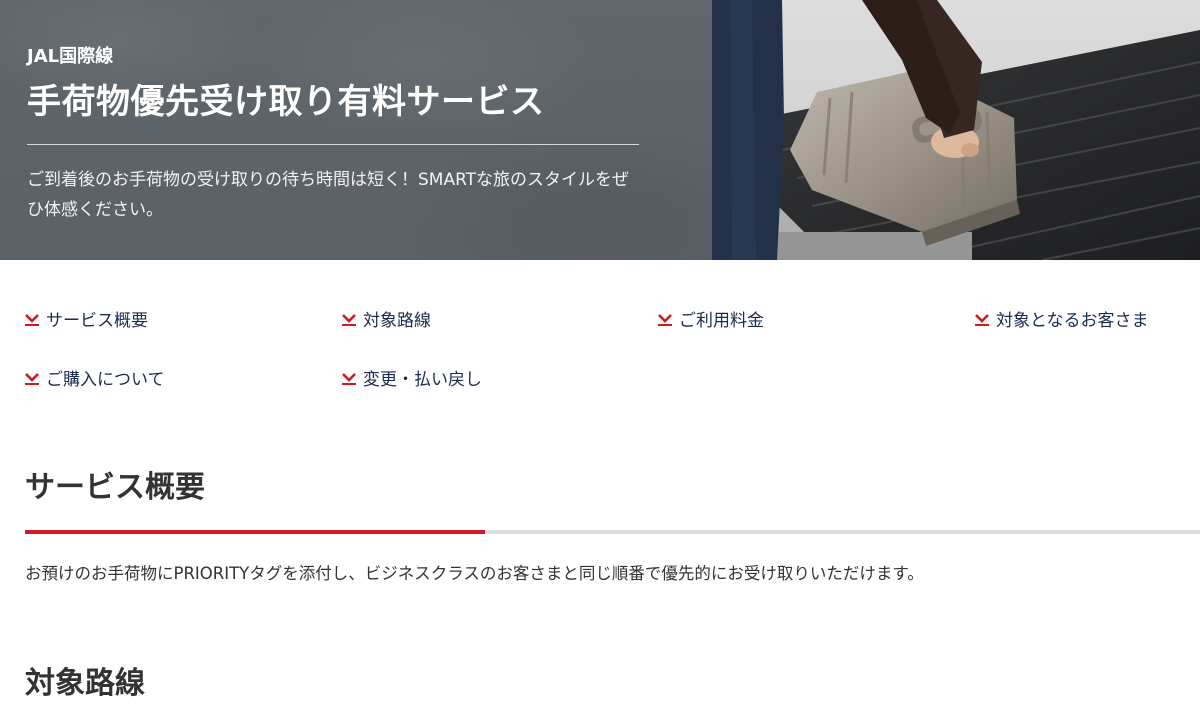  What do you see at coordinates (956, 130) in the screenshot?
I see `baggage-carousel-photo` at bounding box center [956, 130].